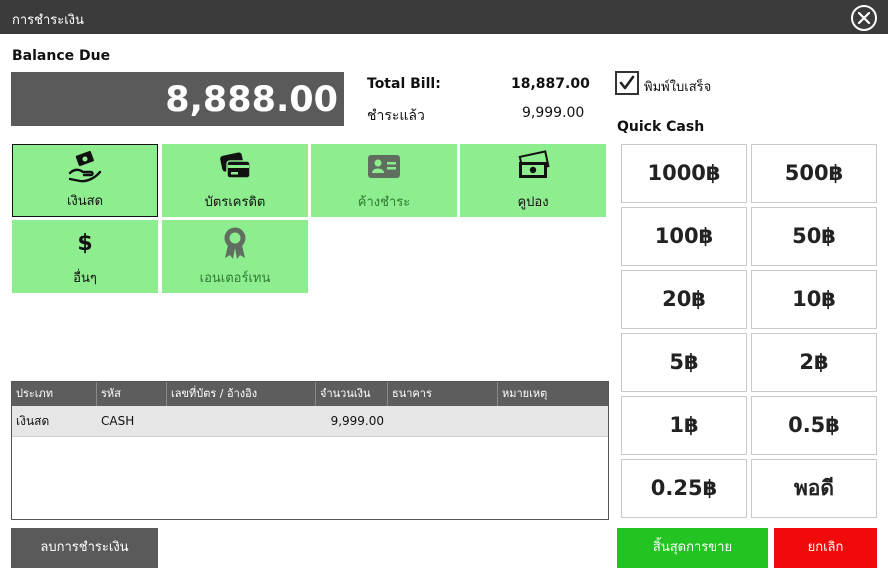  What do you see at coordinates (684, 299) in the screenshot?
I see `quick-cash-20-button: 20฿` at bounding box center [684, 299].